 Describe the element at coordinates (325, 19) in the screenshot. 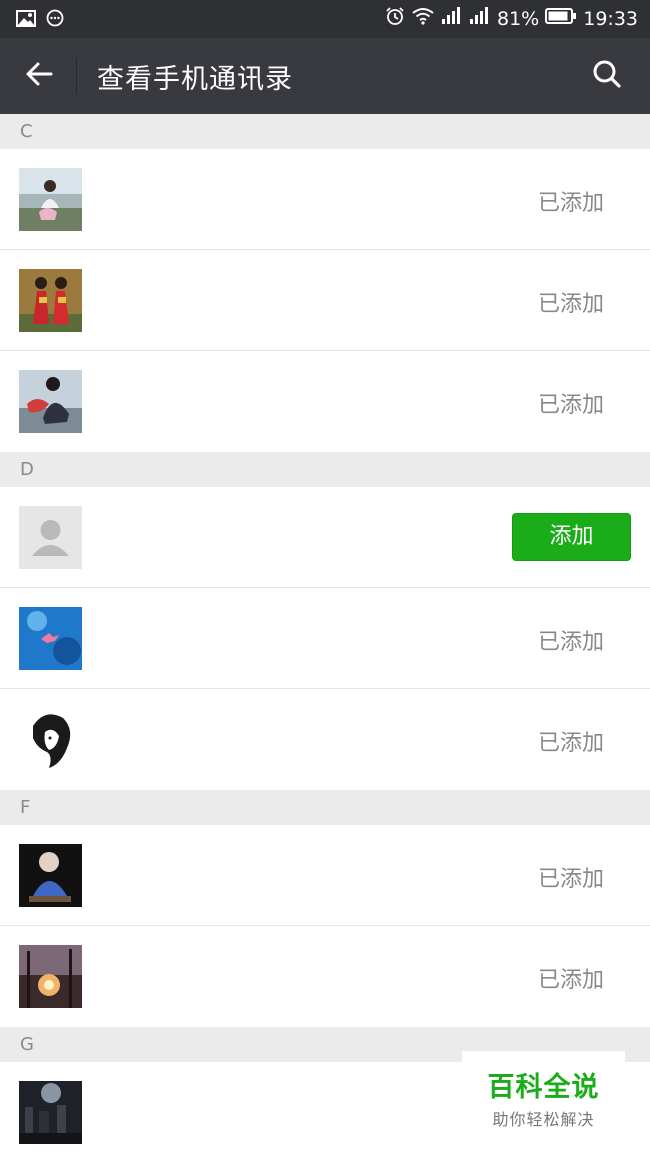

I see `status-bar: 81% 19:33` at that location.